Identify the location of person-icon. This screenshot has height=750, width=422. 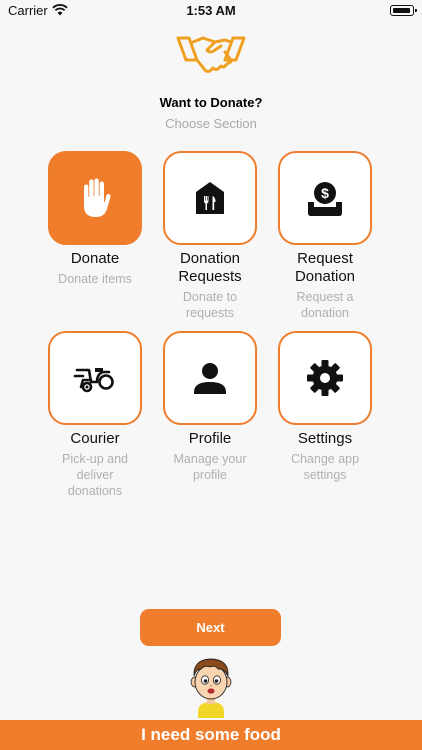
(210, 378).